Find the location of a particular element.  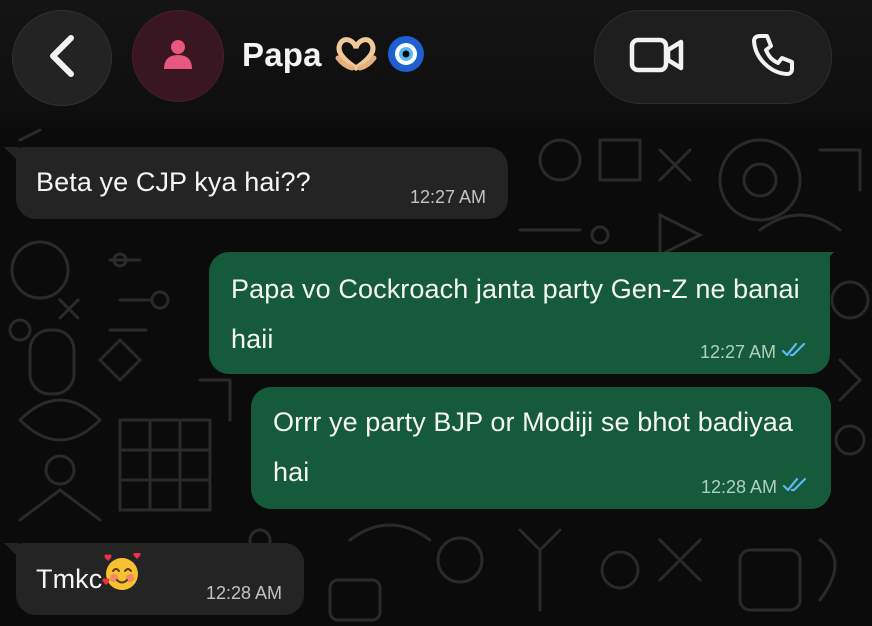

person-icon is located at coordinates (178, 56).